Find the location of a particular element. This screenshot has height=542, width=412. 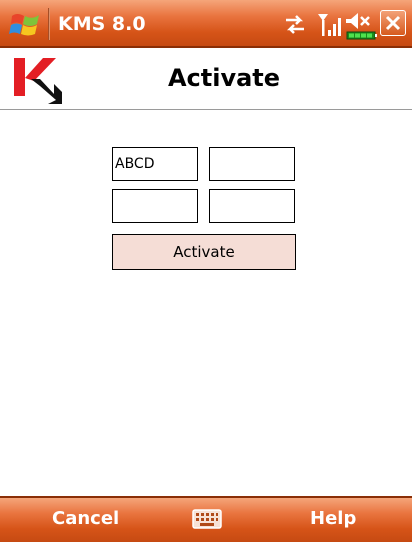

activate-button: Activate is located at coordinates (204, 252).